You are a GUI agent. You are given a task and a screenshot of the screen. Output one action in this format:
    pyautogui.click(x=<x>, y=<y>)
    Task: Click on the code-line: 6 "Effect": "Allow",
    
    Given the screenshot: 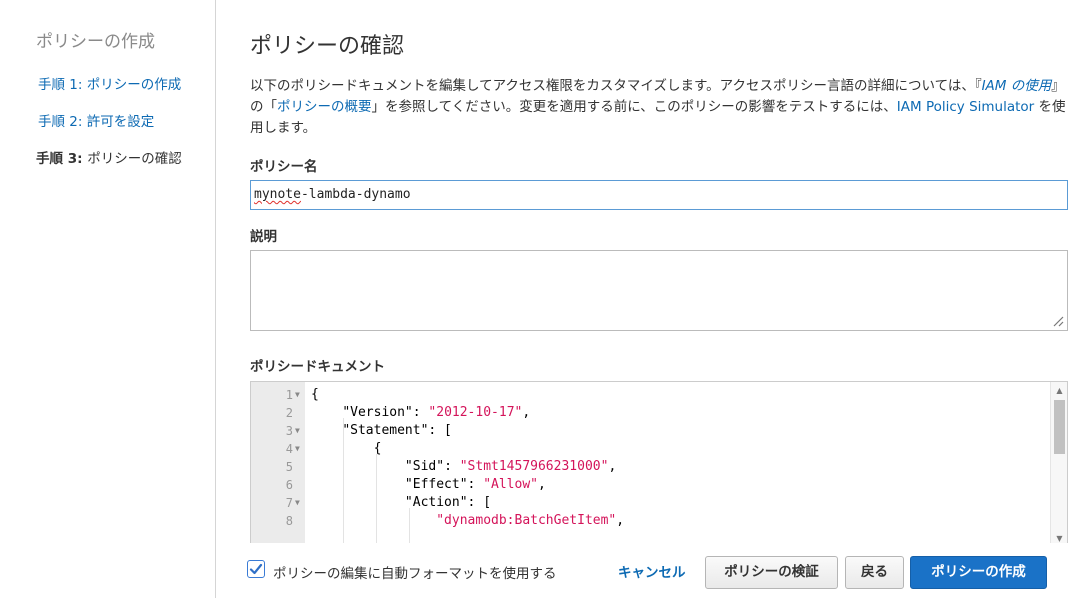 What is the action you would take?
    pyautogui.click(x=651, y=485)
    